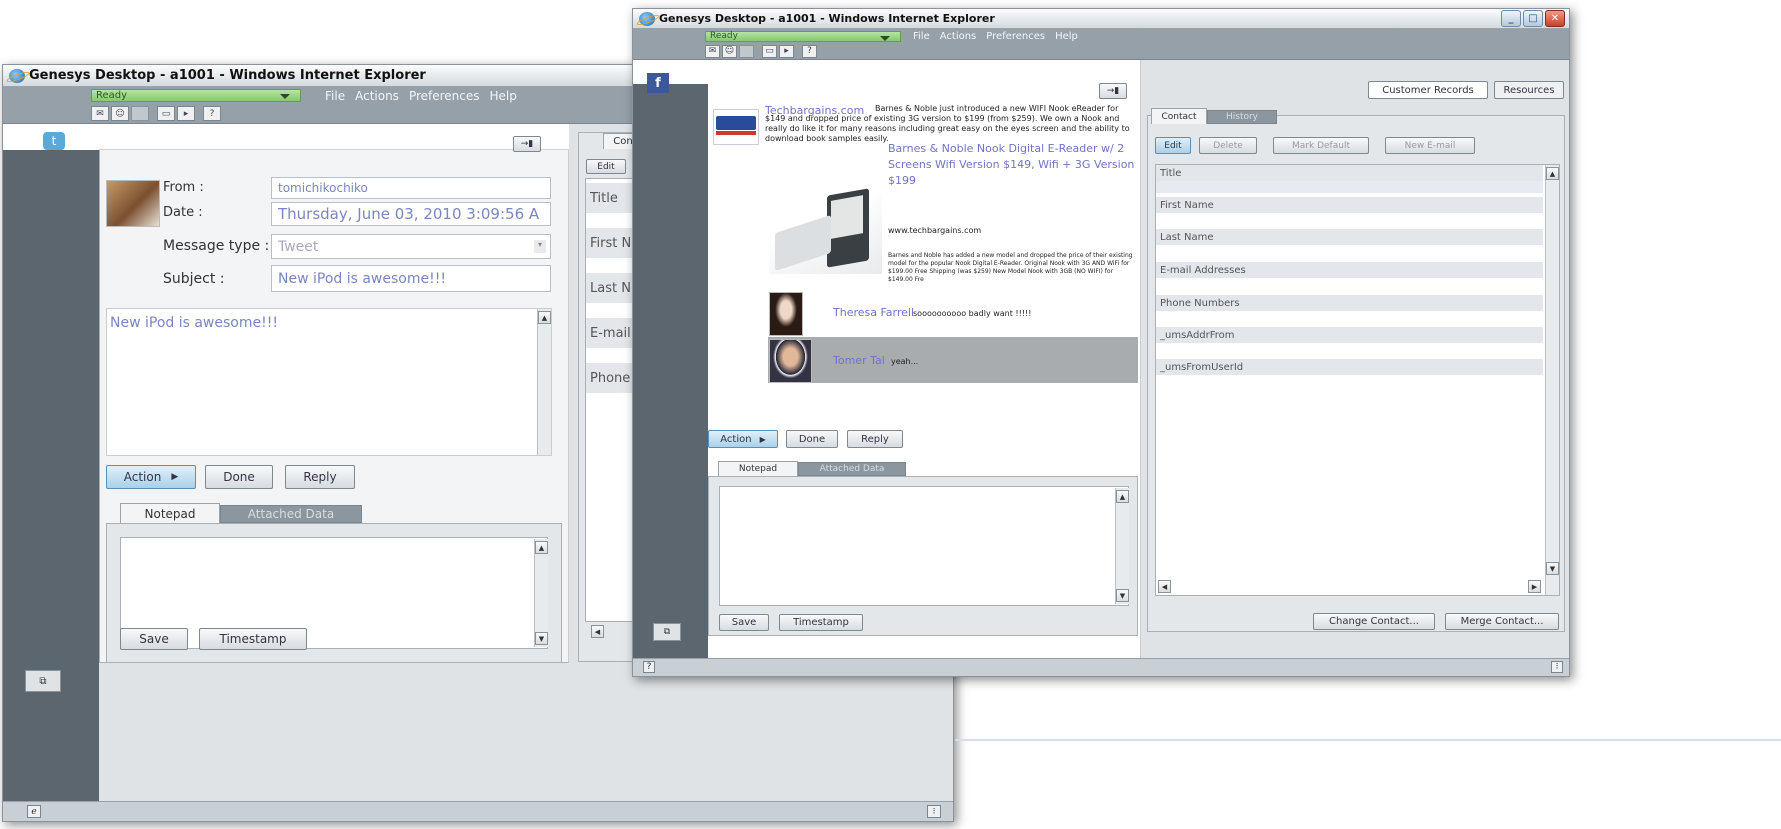 Image resolution: width=1781 pixels, height=829 pixels. I want to click on message-body-area: New iPod is awesome!!! ▲, so click(329, 382).